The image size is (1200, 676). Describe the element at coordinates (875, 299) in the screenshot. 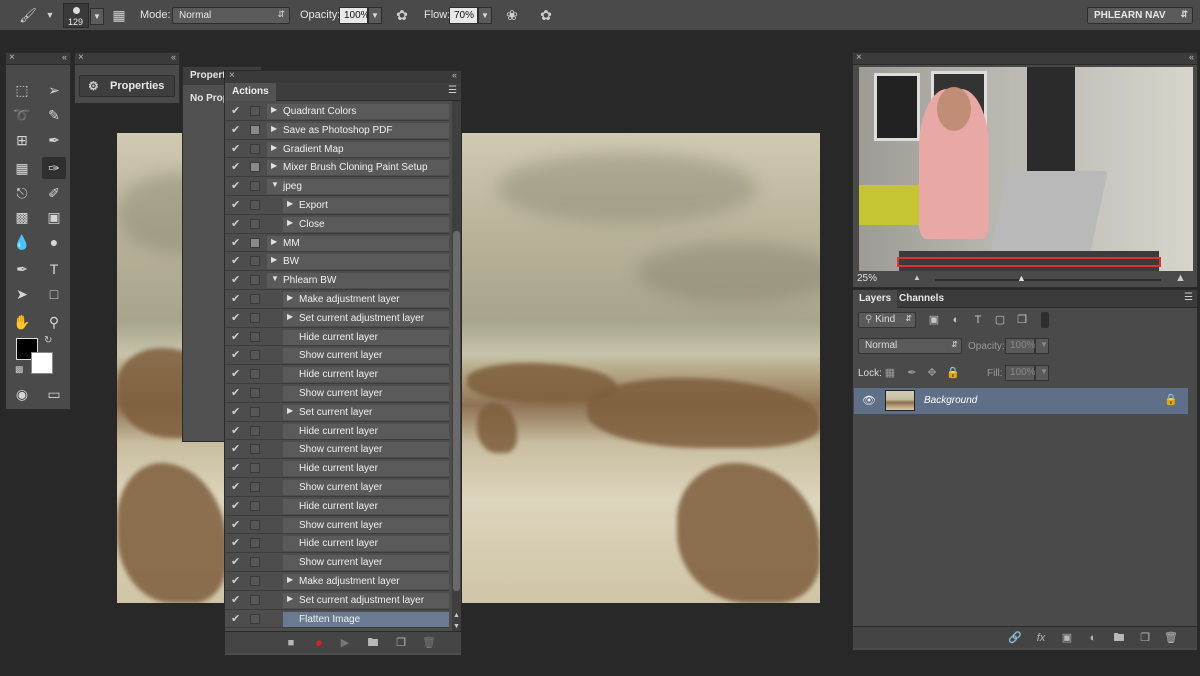

I see `tab-layers: Layers` at that location.